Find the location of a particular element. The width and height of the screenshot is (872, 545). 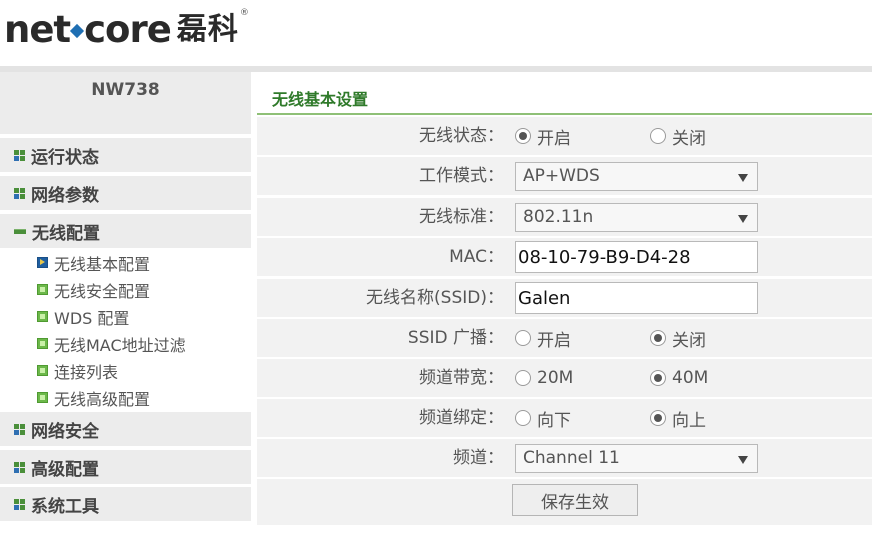

row-work-mode: 工作模式： AP+WDS is located at coordinates (564, 176).